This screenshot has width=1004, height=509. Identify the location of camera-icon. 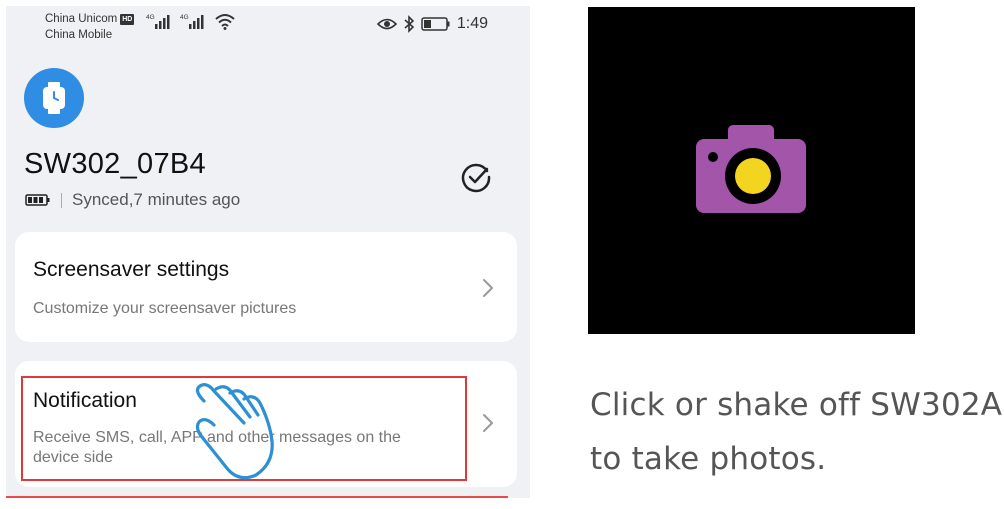
(752, 170).